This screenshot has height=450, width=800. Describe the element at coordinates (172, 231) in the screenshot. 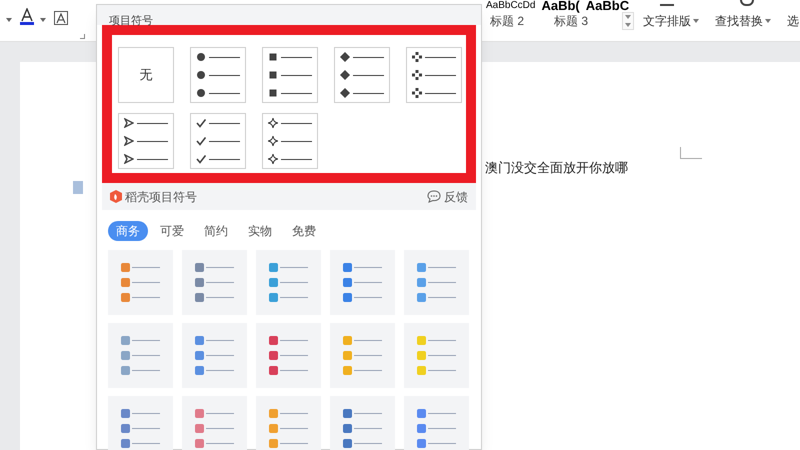

I see `category-tab: 可爱` at that location.